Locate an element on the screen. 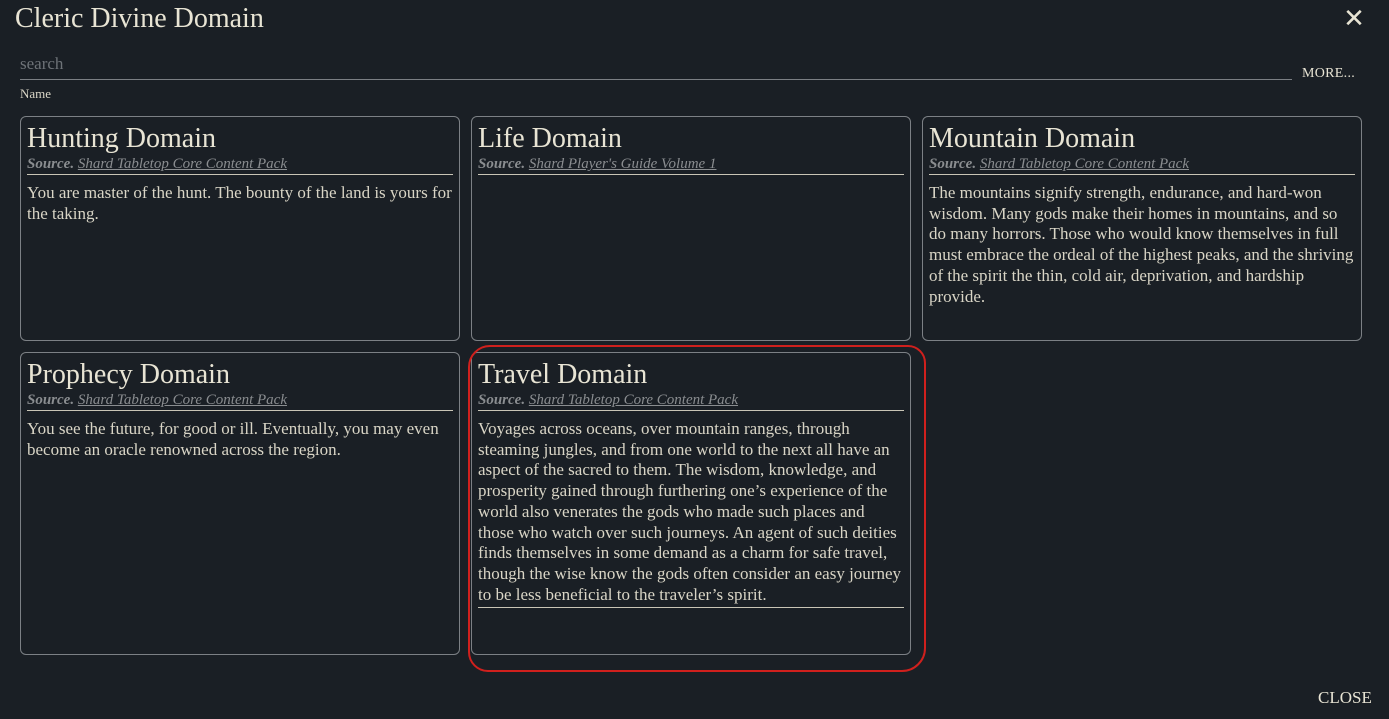 The width and height of the screenshot is (1389, 719). card-title: Life Domain is located at coordinates (550, 138).